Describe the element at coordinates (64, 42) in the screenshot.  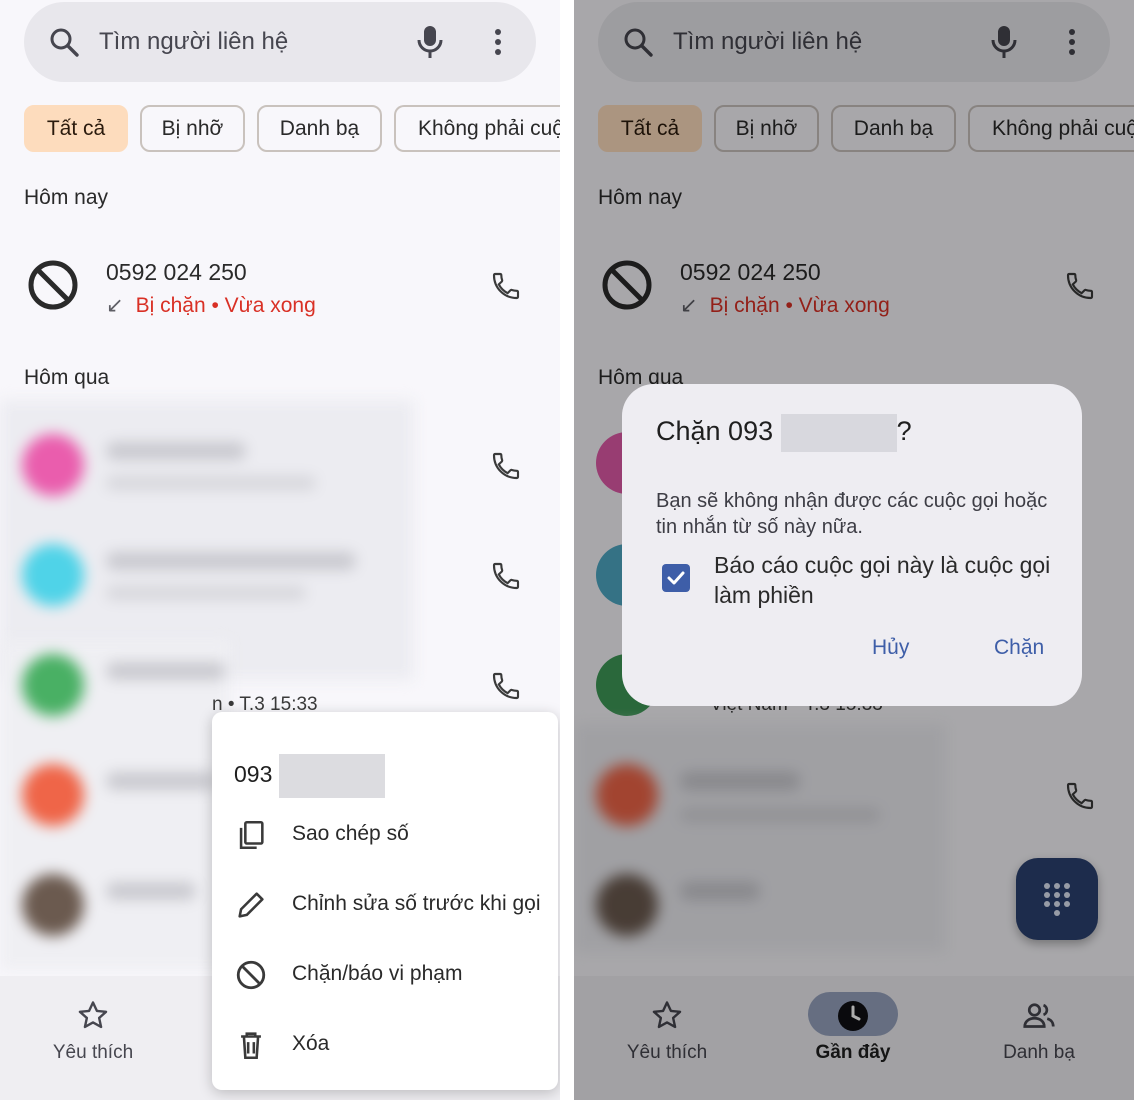
I see `search-icon` at that location.